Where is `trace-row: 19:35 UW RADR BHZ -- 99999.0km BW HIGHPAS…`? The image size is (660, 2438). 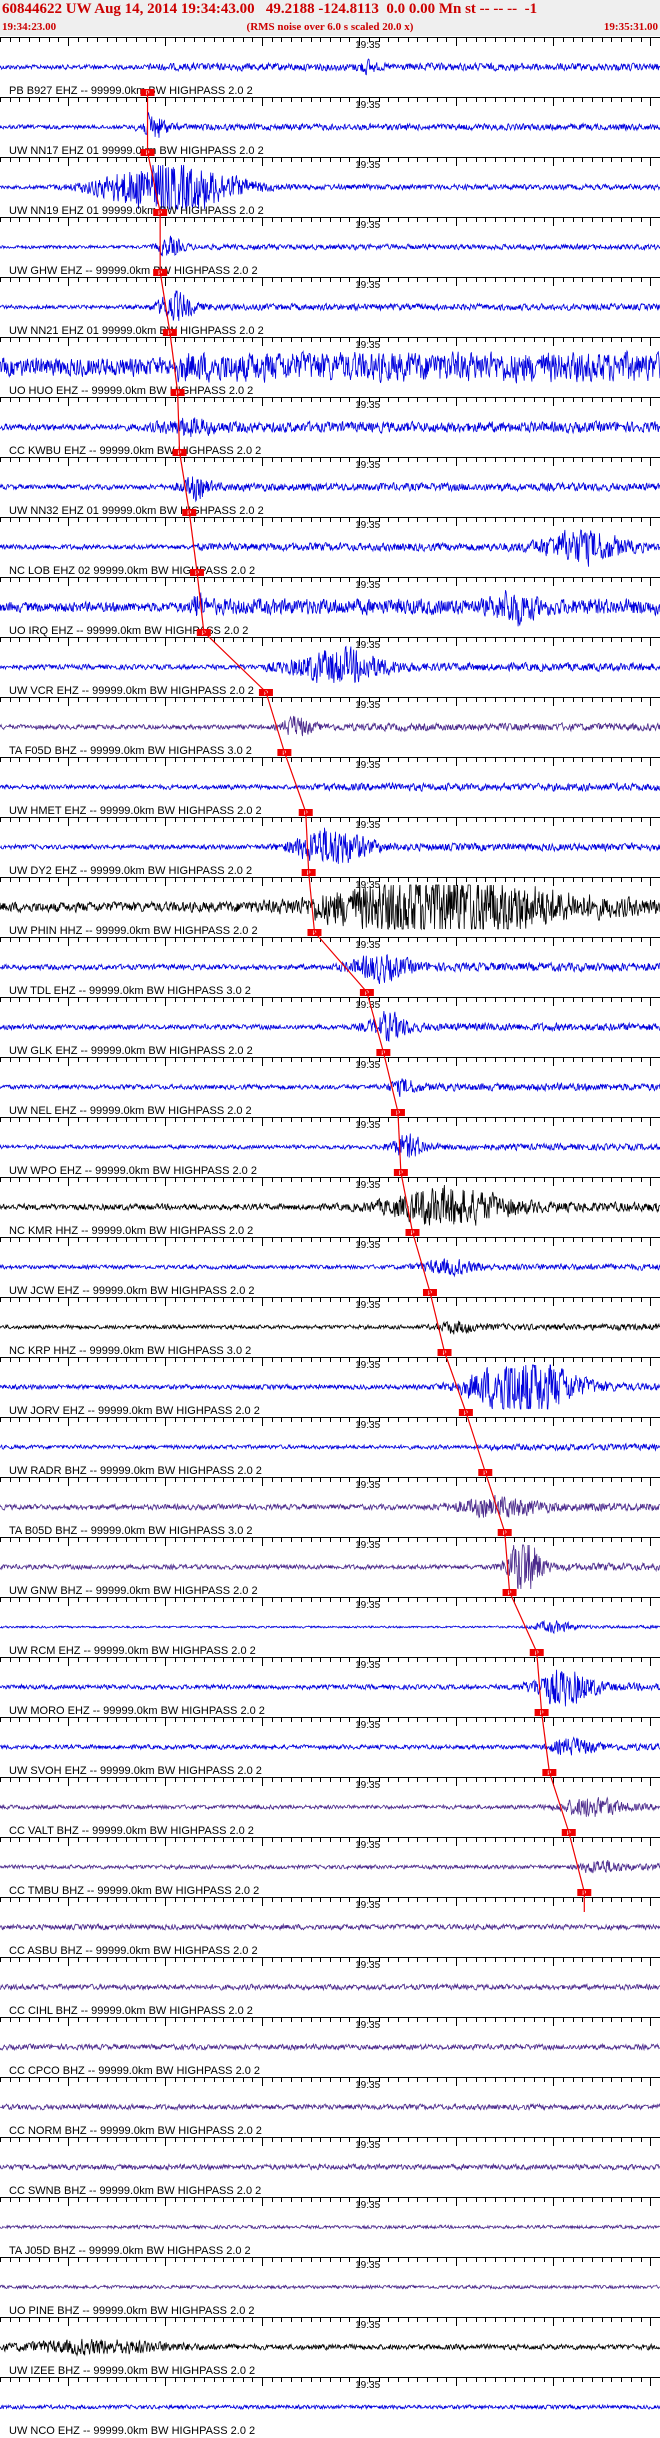 trace-row: 19:35 UW RADR BHZ -- 99999.0km BW HIGHPAS… is located at coordinates (330, 1447).